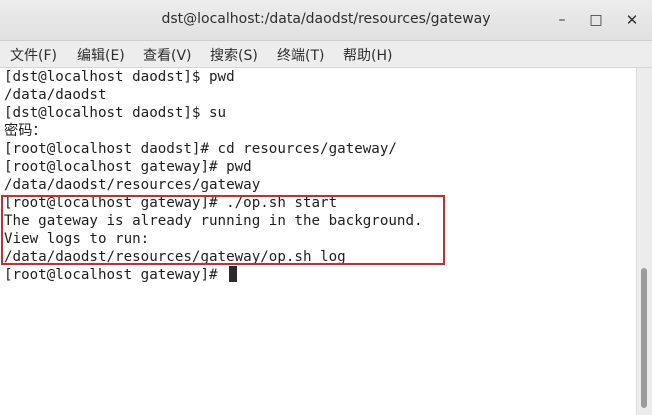 This screenshot has height=415, width=652. I want to click on prompt-text: [root@localhost gateway]#, so click(115, 275).